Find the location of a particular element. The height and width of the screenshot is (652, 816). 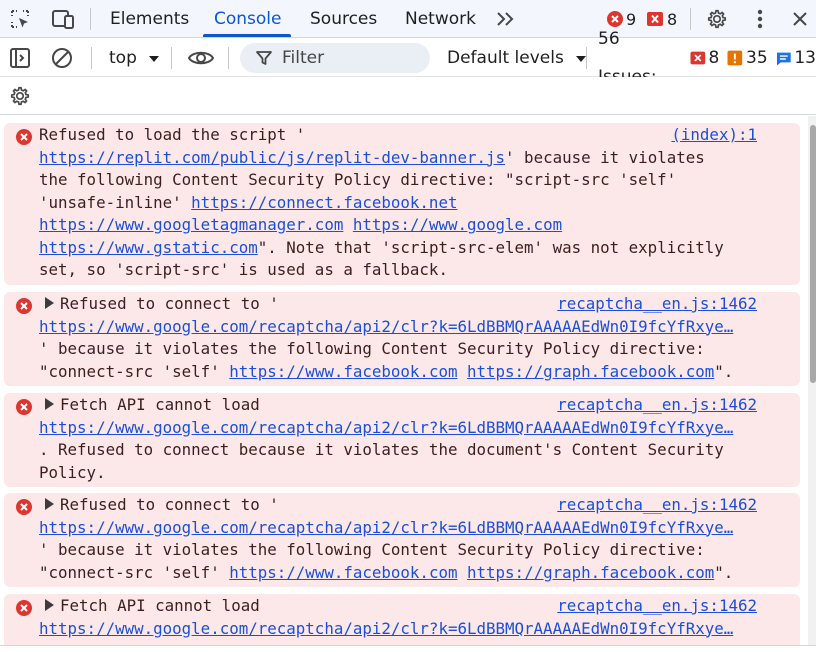

console-scrollbar-thumb is located at coordinates (813, 254).